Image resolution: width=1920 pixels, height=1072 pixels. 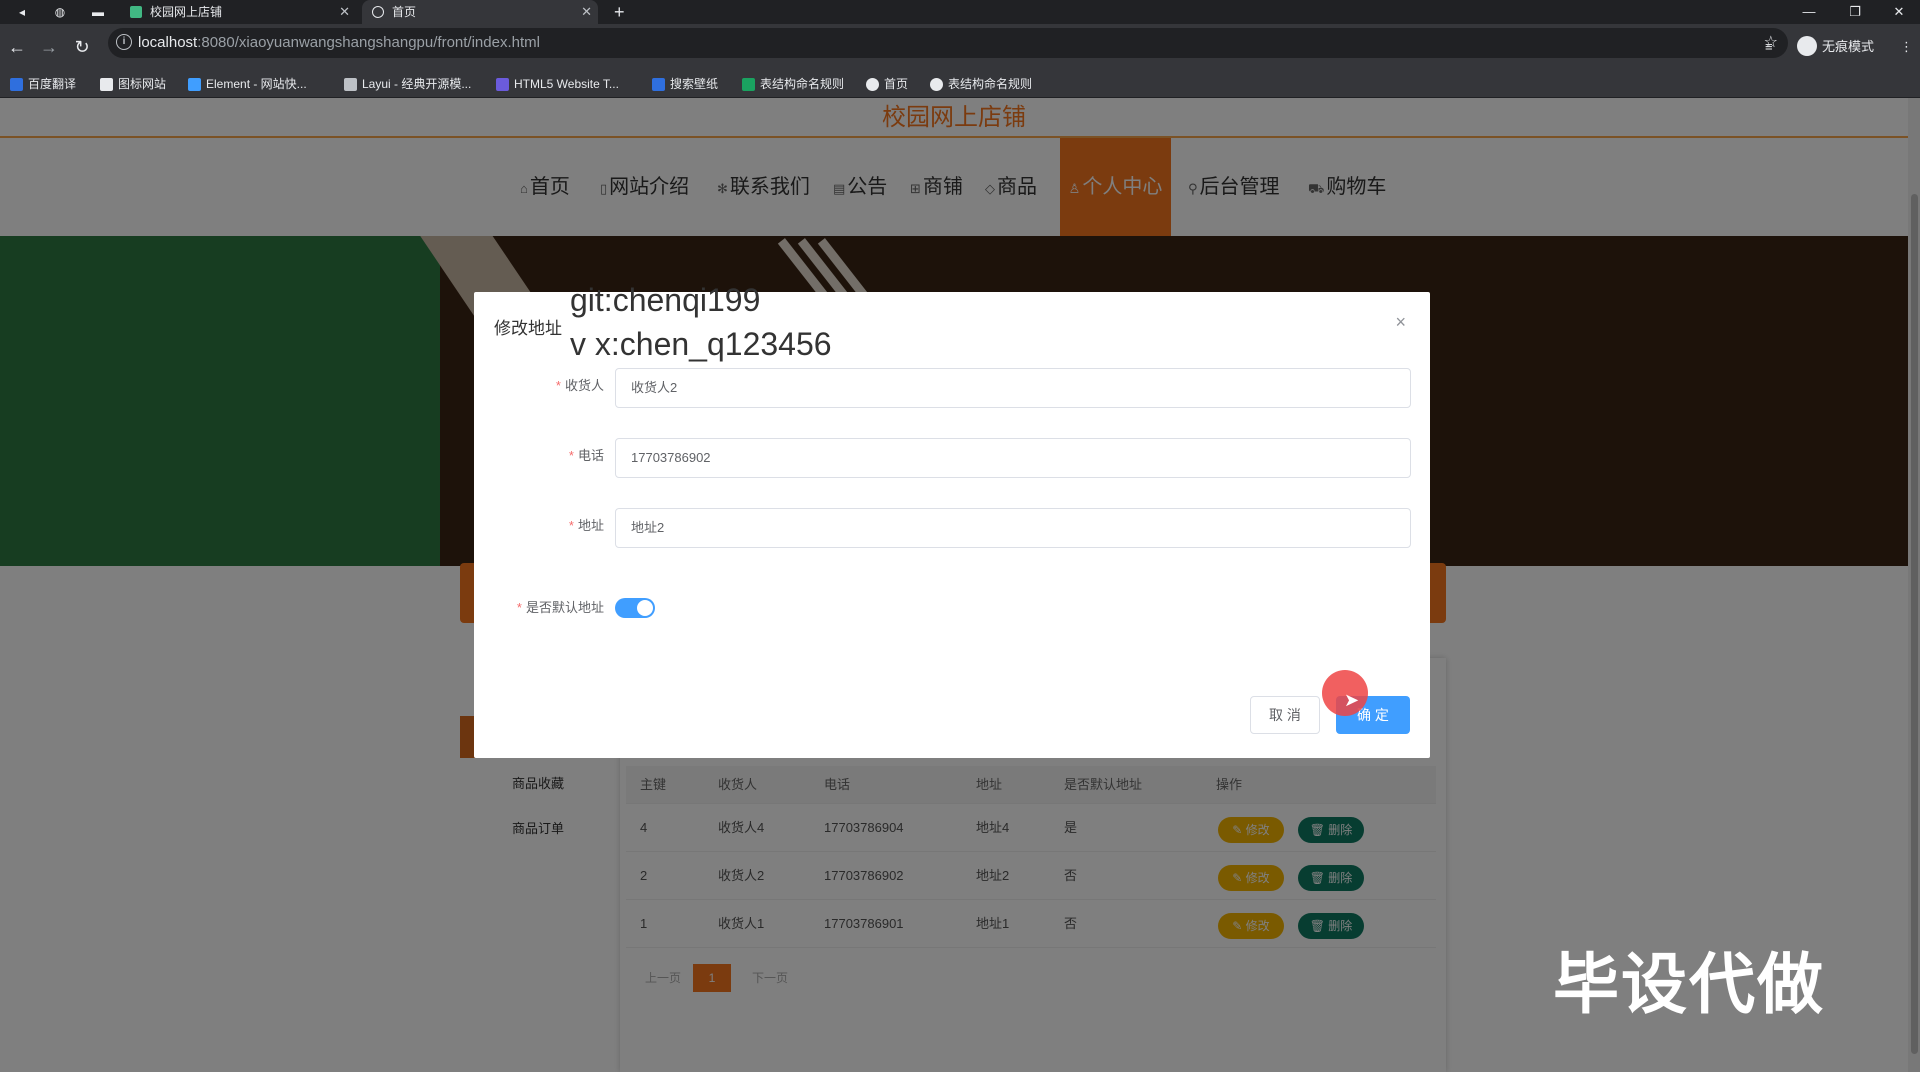 What do you see at coordinates (480, 12) in the screenshot?
I see `tab-home: 首页 ✕` at bounding box center [480, 12].